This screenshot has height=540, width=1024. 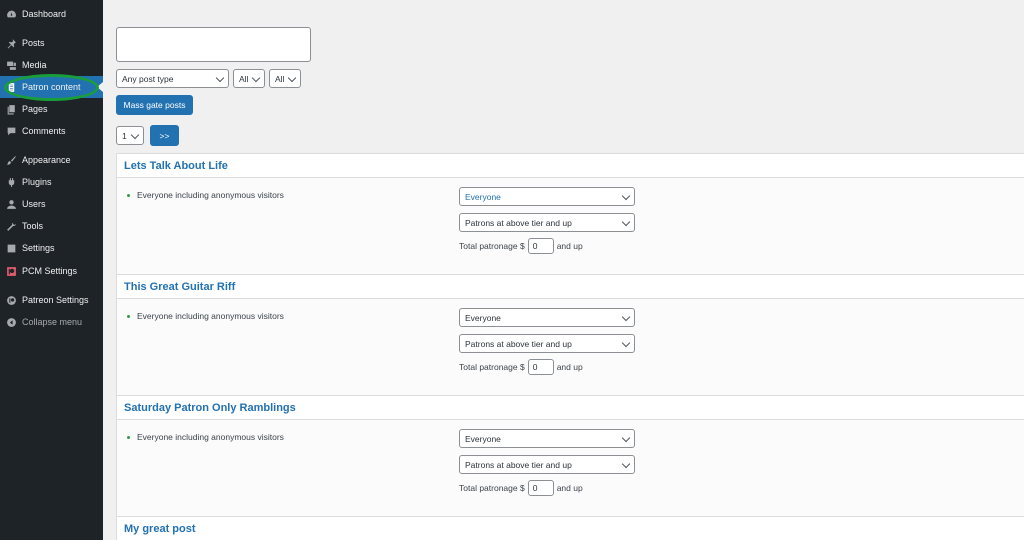 I want to click on sidebar-item-label: Collapse menu, so click(x=52, y=322).